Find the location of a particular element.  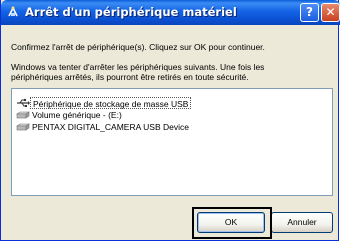

help-button: ? is located at coordinates (309, 12).